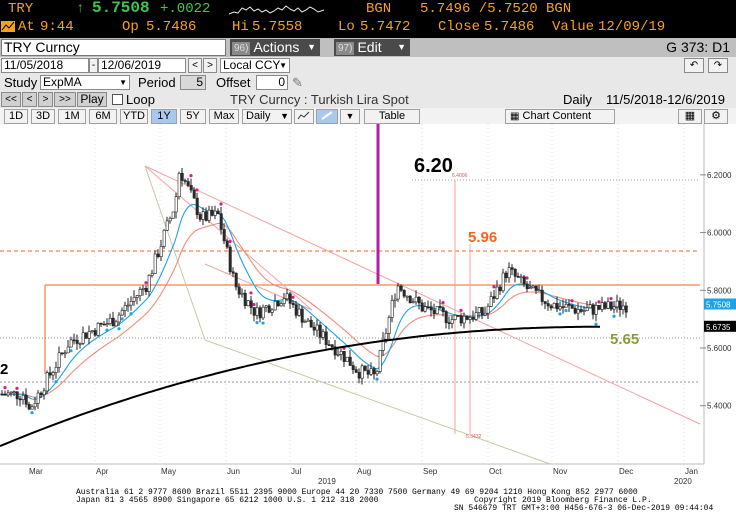  I want to click on period-1d-button: 1D, so click(16, 116).